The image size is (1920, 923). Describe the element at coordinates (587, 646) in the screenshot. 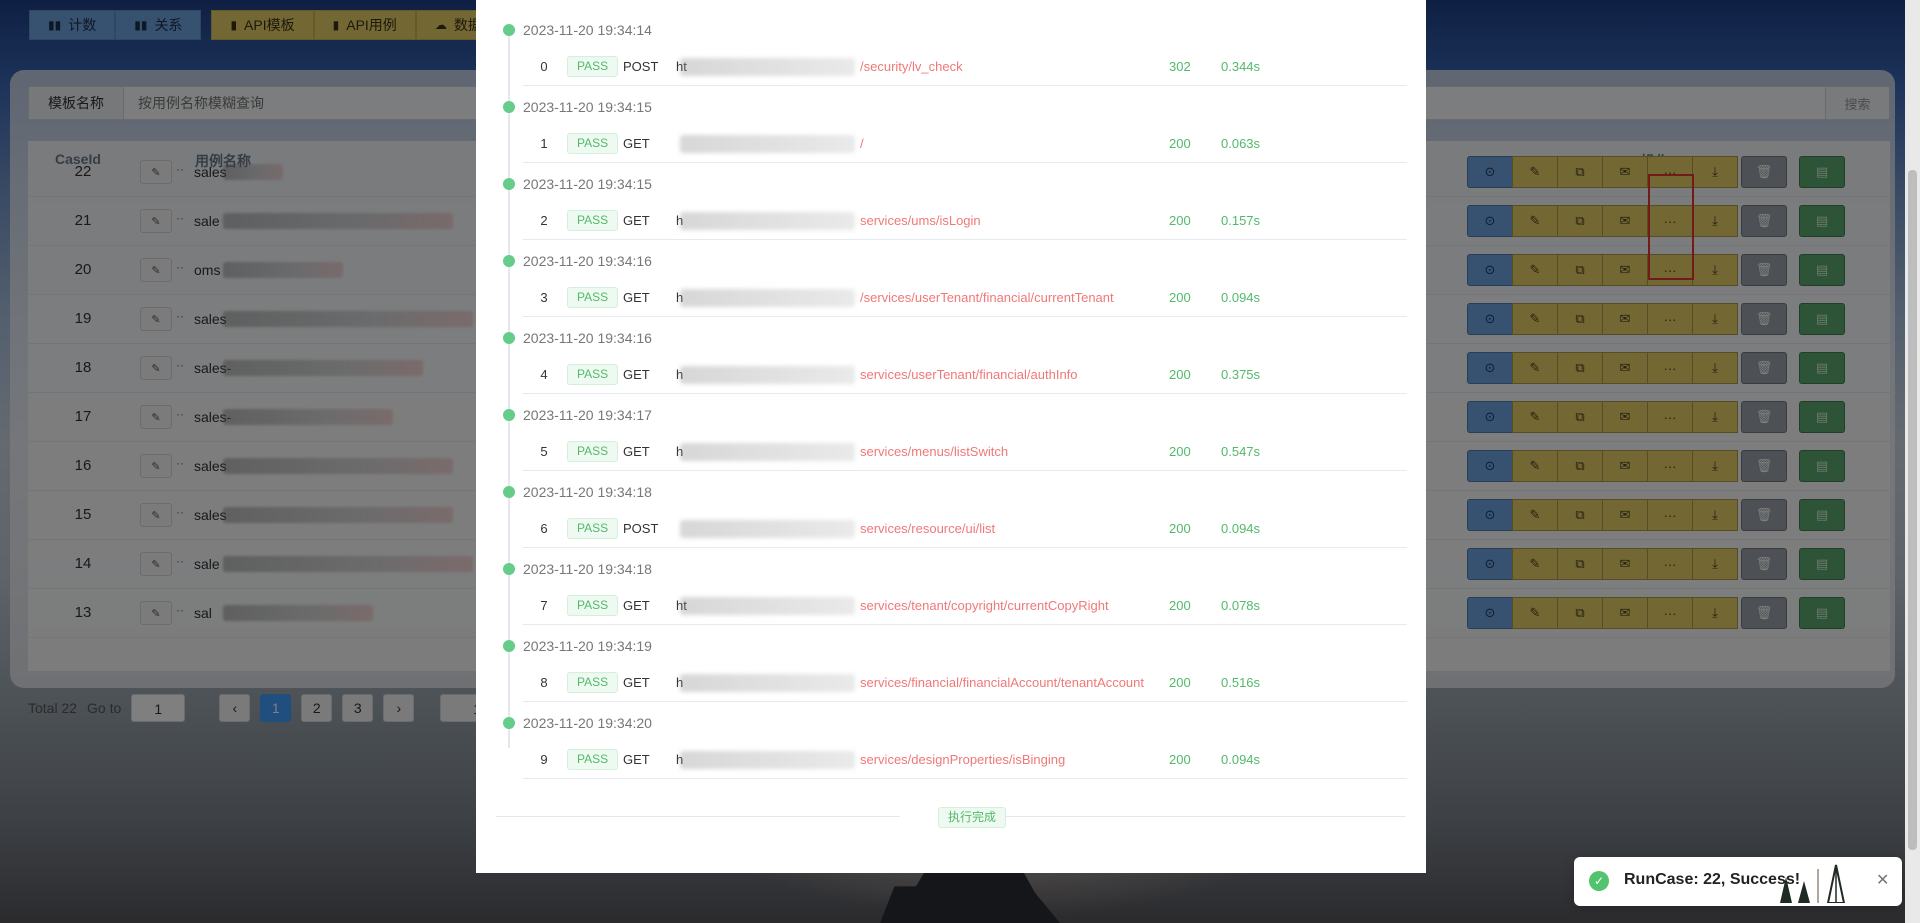

I see `timestamp: 2023-11-20 19:34:19` at that location.